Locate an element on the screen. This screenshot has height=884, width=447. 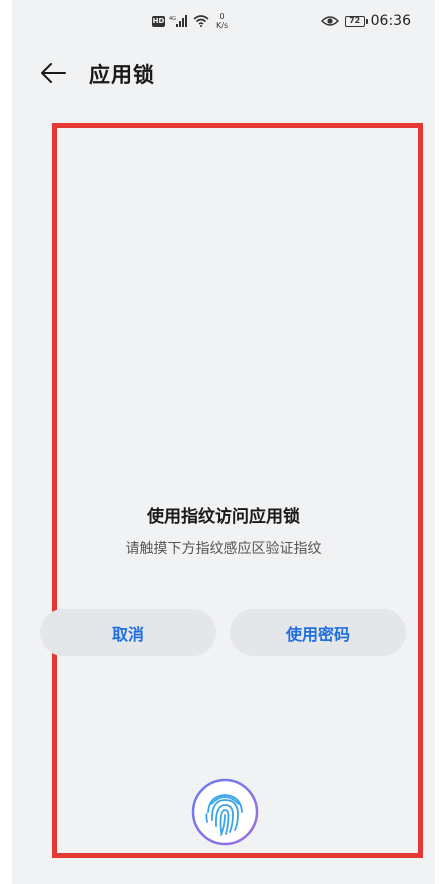
network-speed: 0 K/s is located at coordinates (222, 21).